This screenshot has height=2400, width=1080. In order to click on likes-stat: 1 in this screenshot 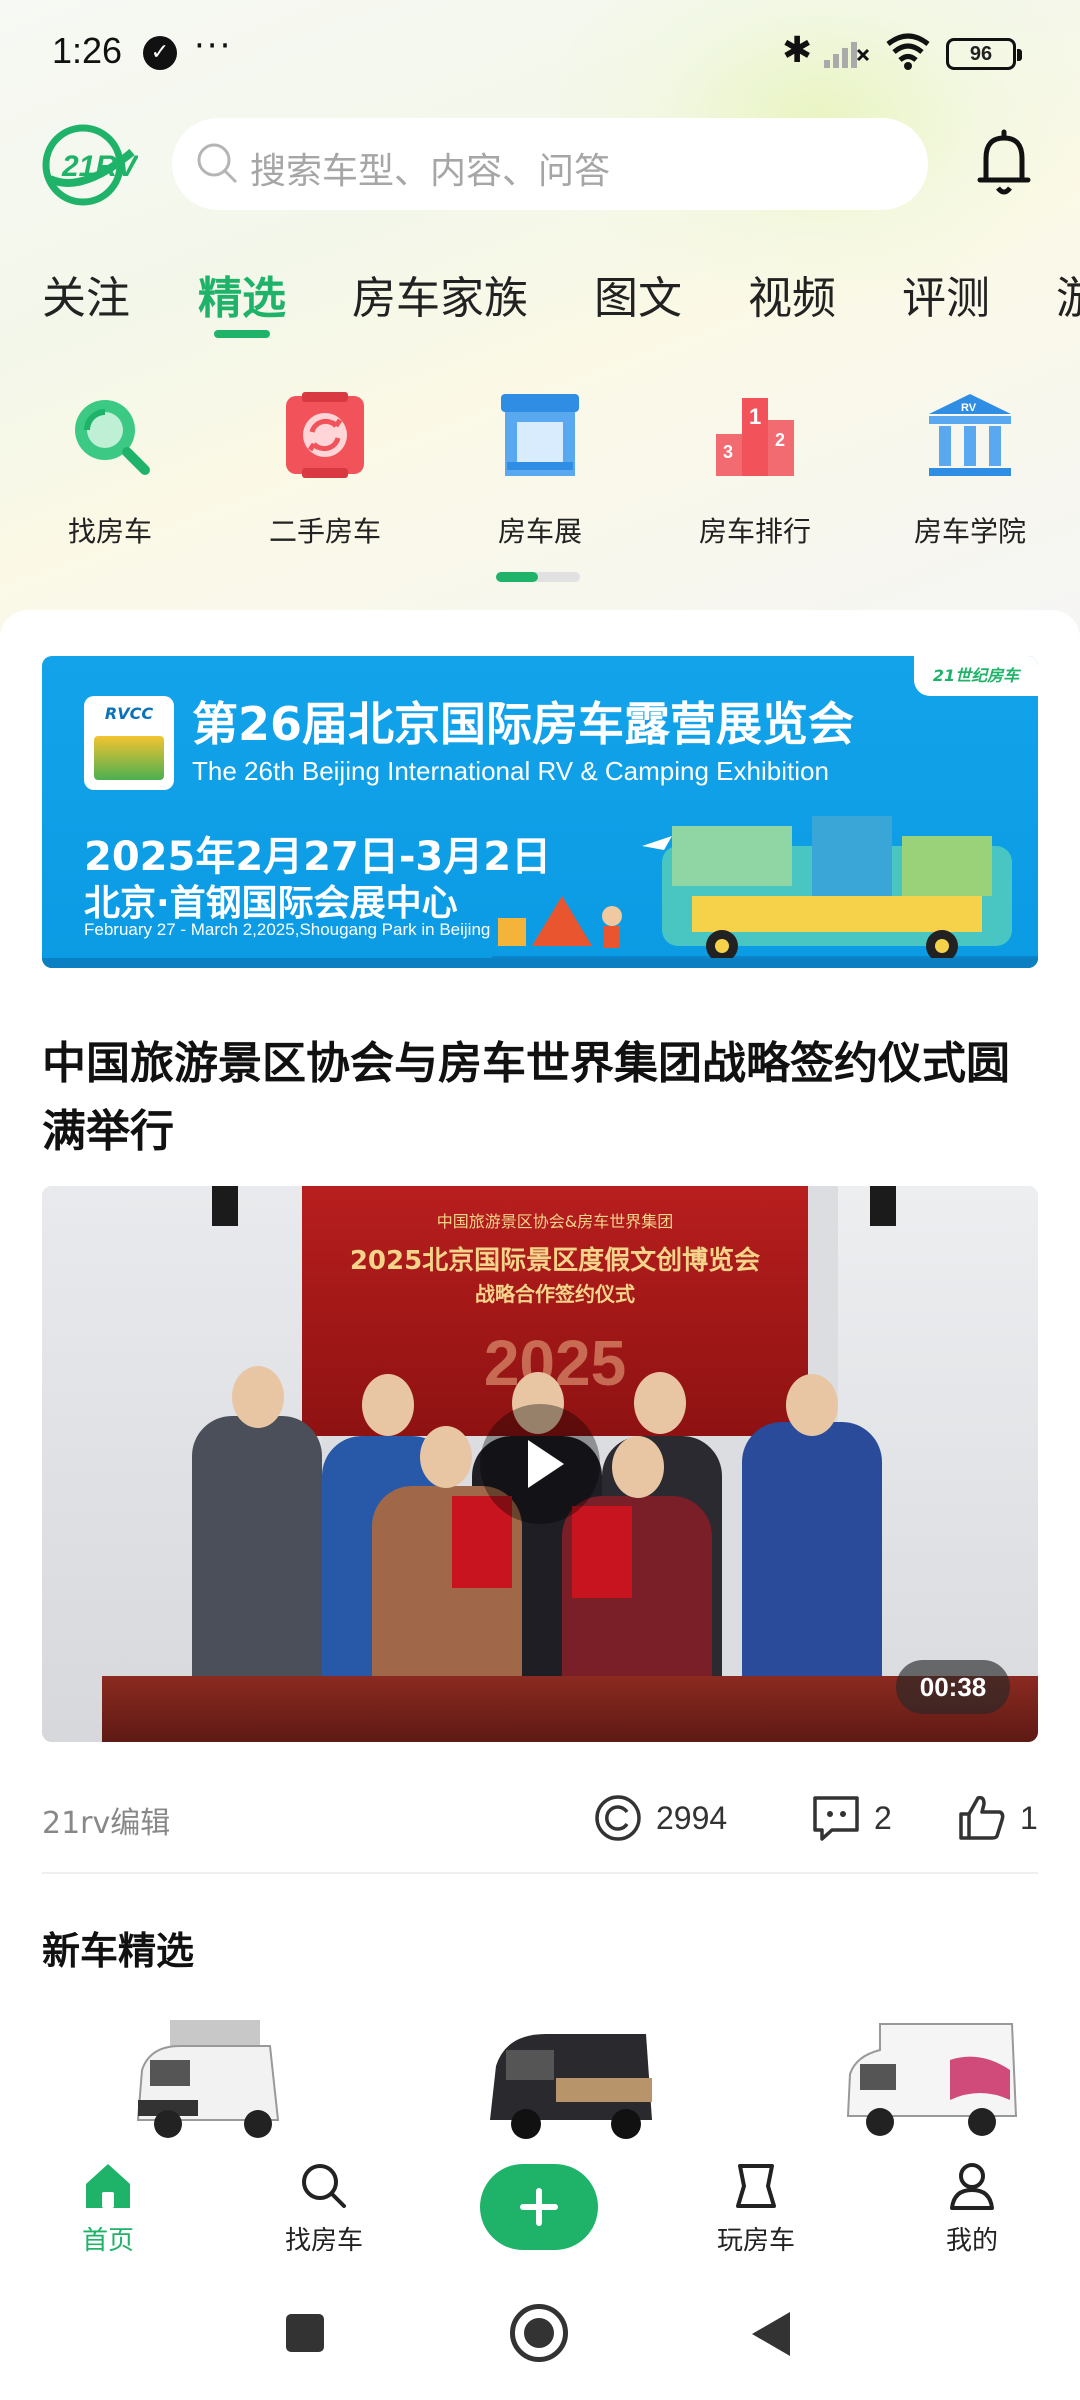, I will do `click(997, 1818)`.